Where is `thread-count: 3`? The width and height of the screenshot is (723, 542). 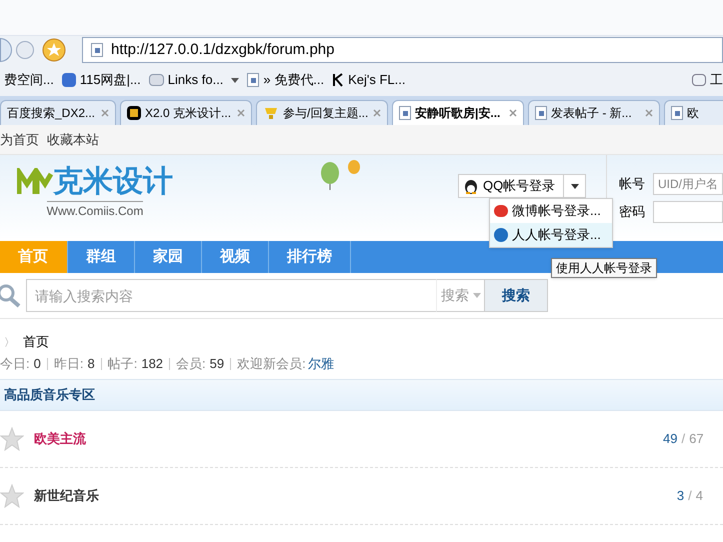 thread-count: 3 is located at coordinates (680, 496).